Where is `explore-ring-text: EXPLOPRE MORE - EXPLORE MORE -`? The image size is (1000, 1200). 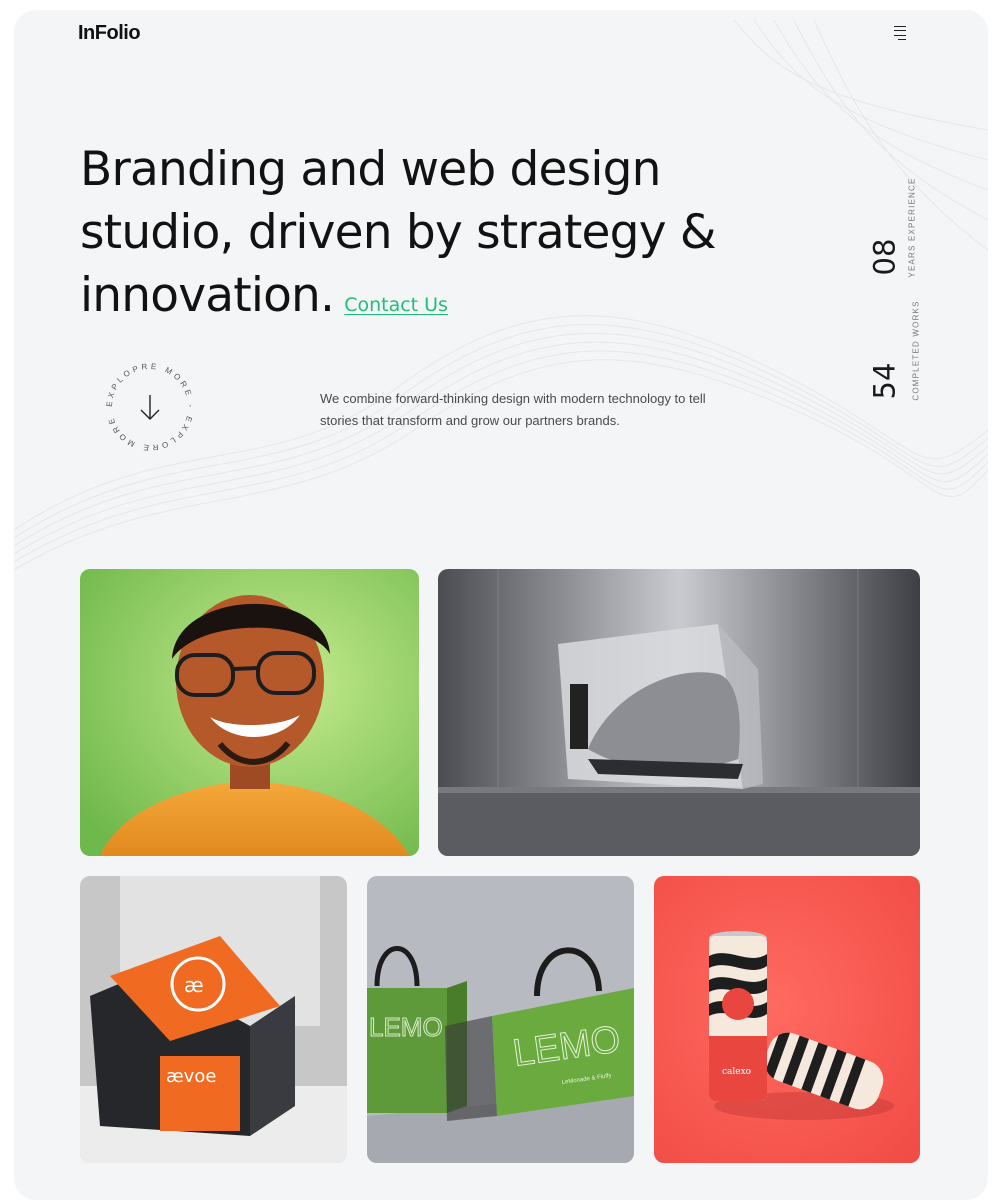 explore-ring-text: EXPLOPRE MORE - EXPLORE MORE - is located at coordinates (147, 404).